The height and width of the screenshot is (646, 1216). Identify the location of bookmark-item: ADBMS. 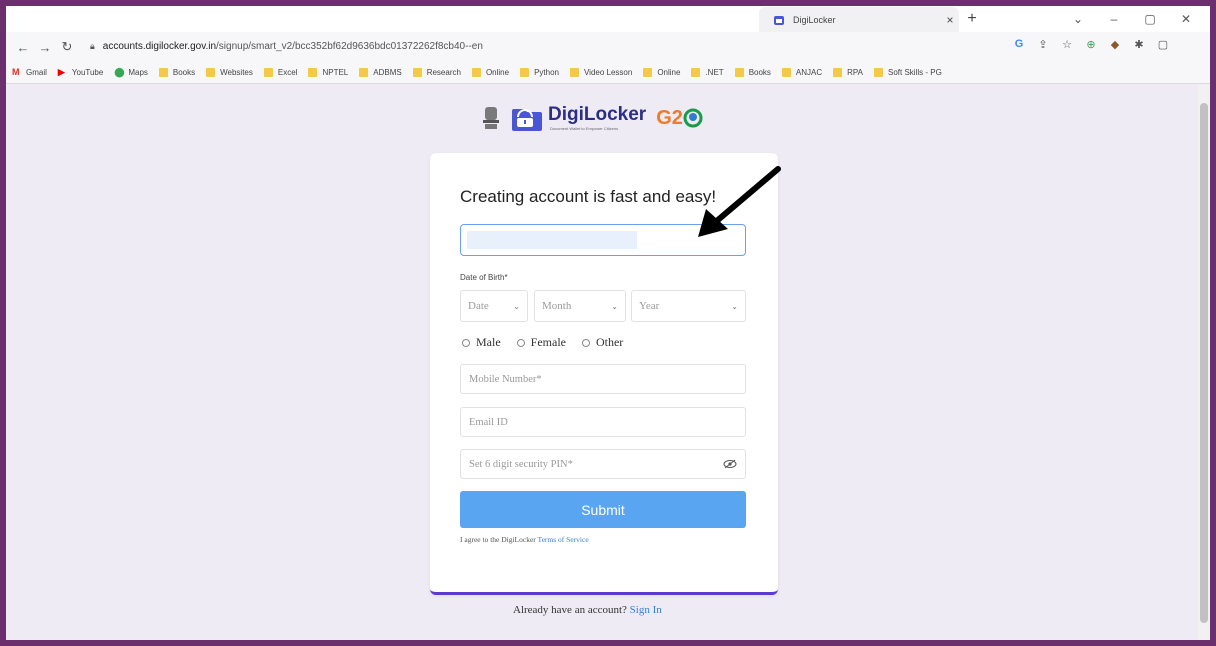
(380, 72).